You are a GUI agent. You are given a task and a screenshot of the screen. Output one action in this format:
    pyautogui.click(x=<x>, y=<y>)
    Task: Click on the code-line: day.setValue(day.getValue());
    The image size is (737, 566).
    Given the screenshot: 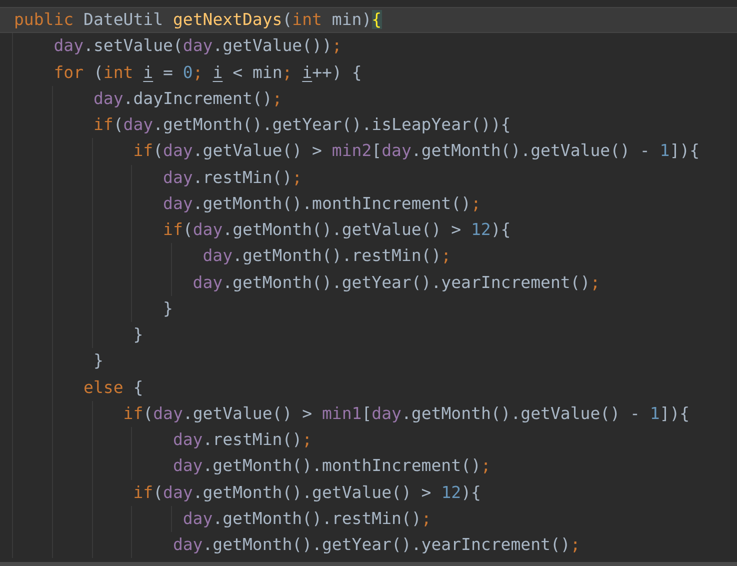 What is the action you would take?
    pyautogui.click(x=368, y=46)
    